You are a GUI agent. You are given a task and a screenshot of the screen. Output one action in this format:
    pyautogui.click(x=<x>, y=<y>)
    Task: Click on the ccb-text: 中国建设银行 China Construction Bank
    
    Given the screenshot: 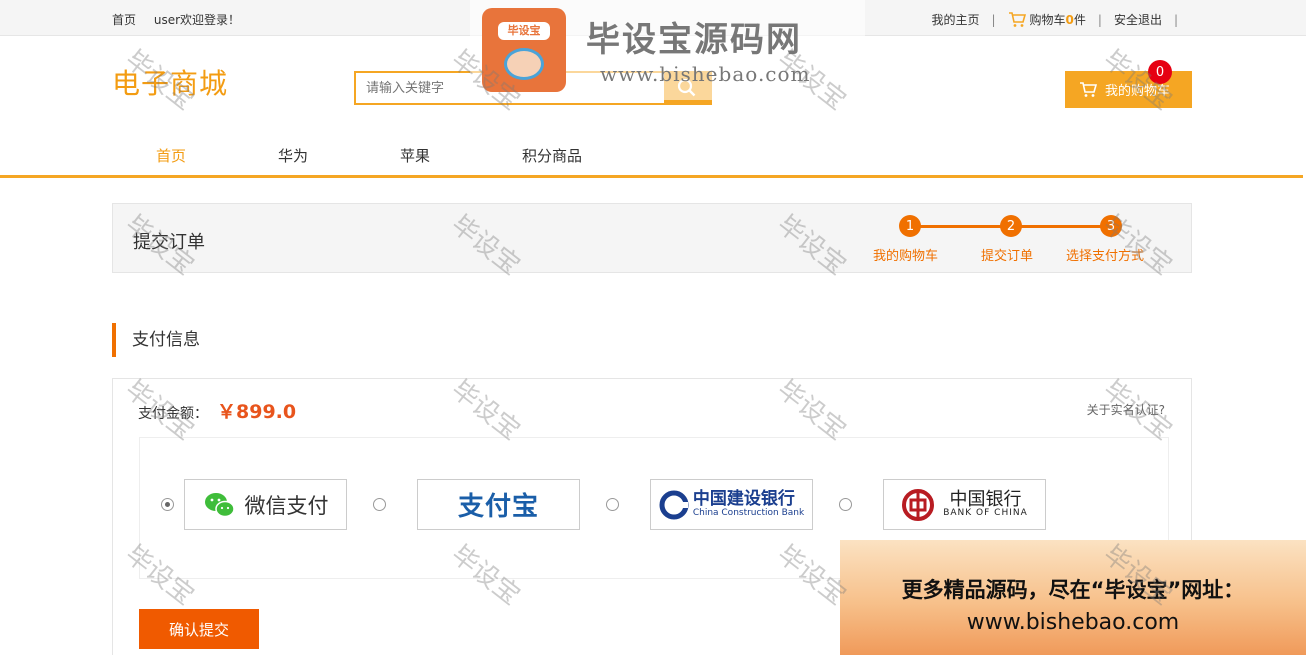 What is the action you would take?
    pyautogui.click(x=748, y=503)
    